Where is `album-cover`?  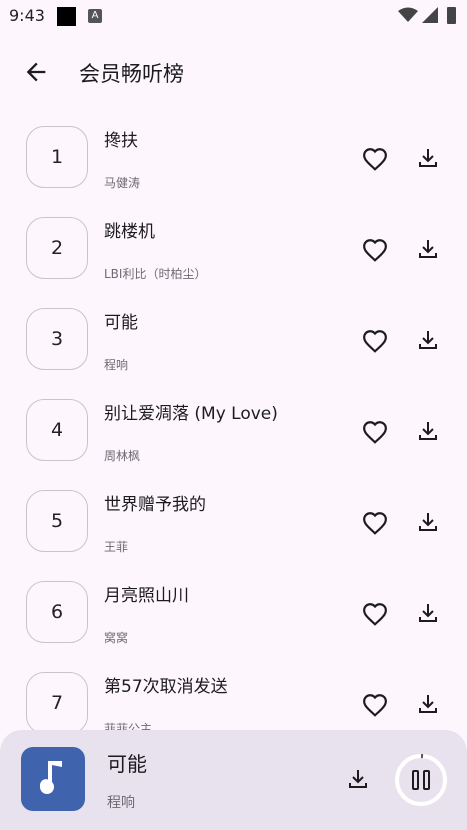 album-cover is located at coordinates (53, 779).